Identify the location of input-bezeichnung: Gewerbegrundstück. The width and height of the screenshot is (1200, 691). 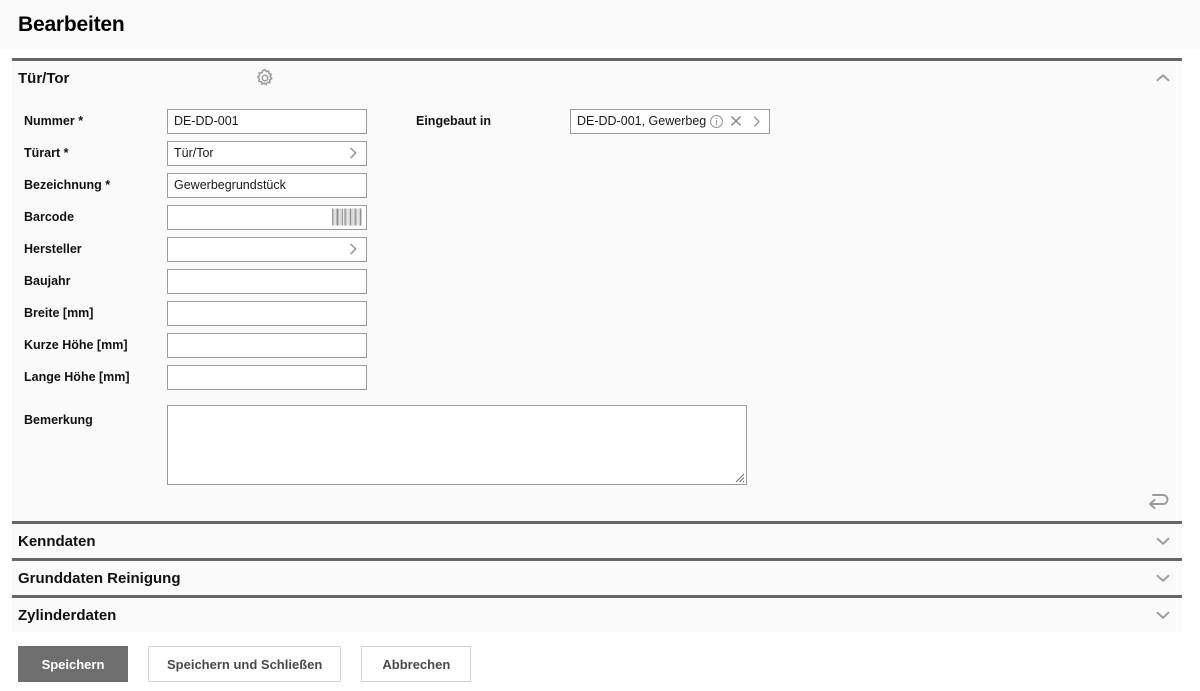
(267, 185).